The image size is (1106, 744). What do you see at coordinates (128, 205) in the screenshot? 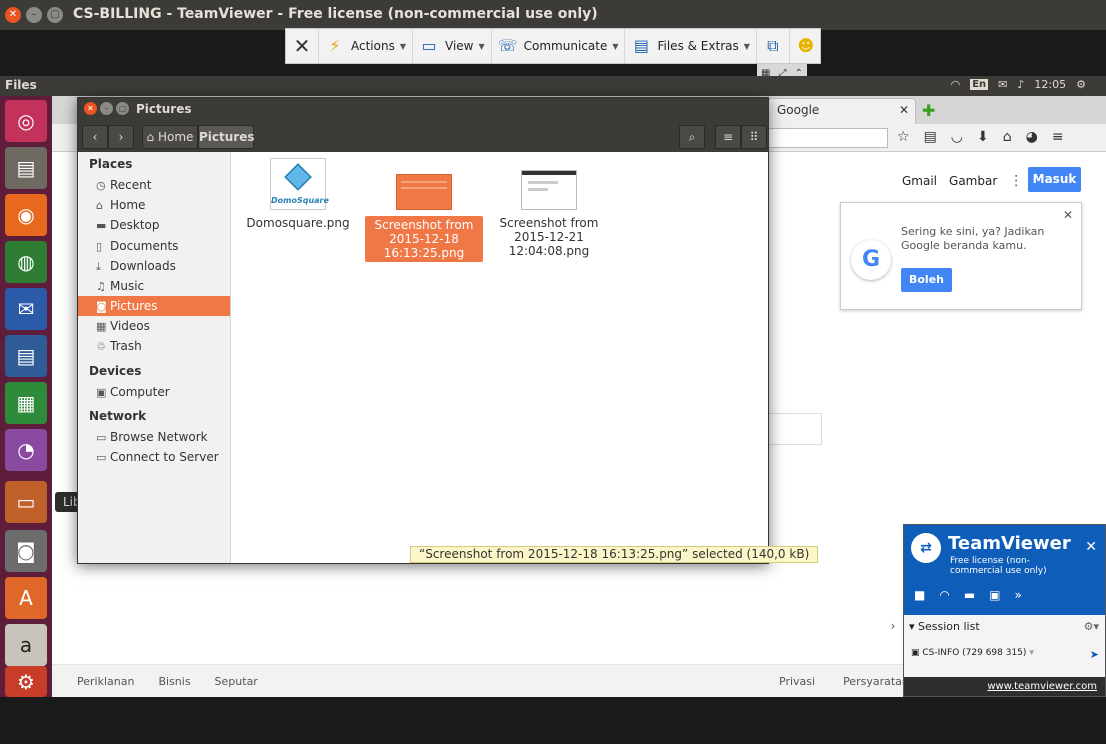
I see `sidebar-item-label: Home` at bounding box center [128, 205].